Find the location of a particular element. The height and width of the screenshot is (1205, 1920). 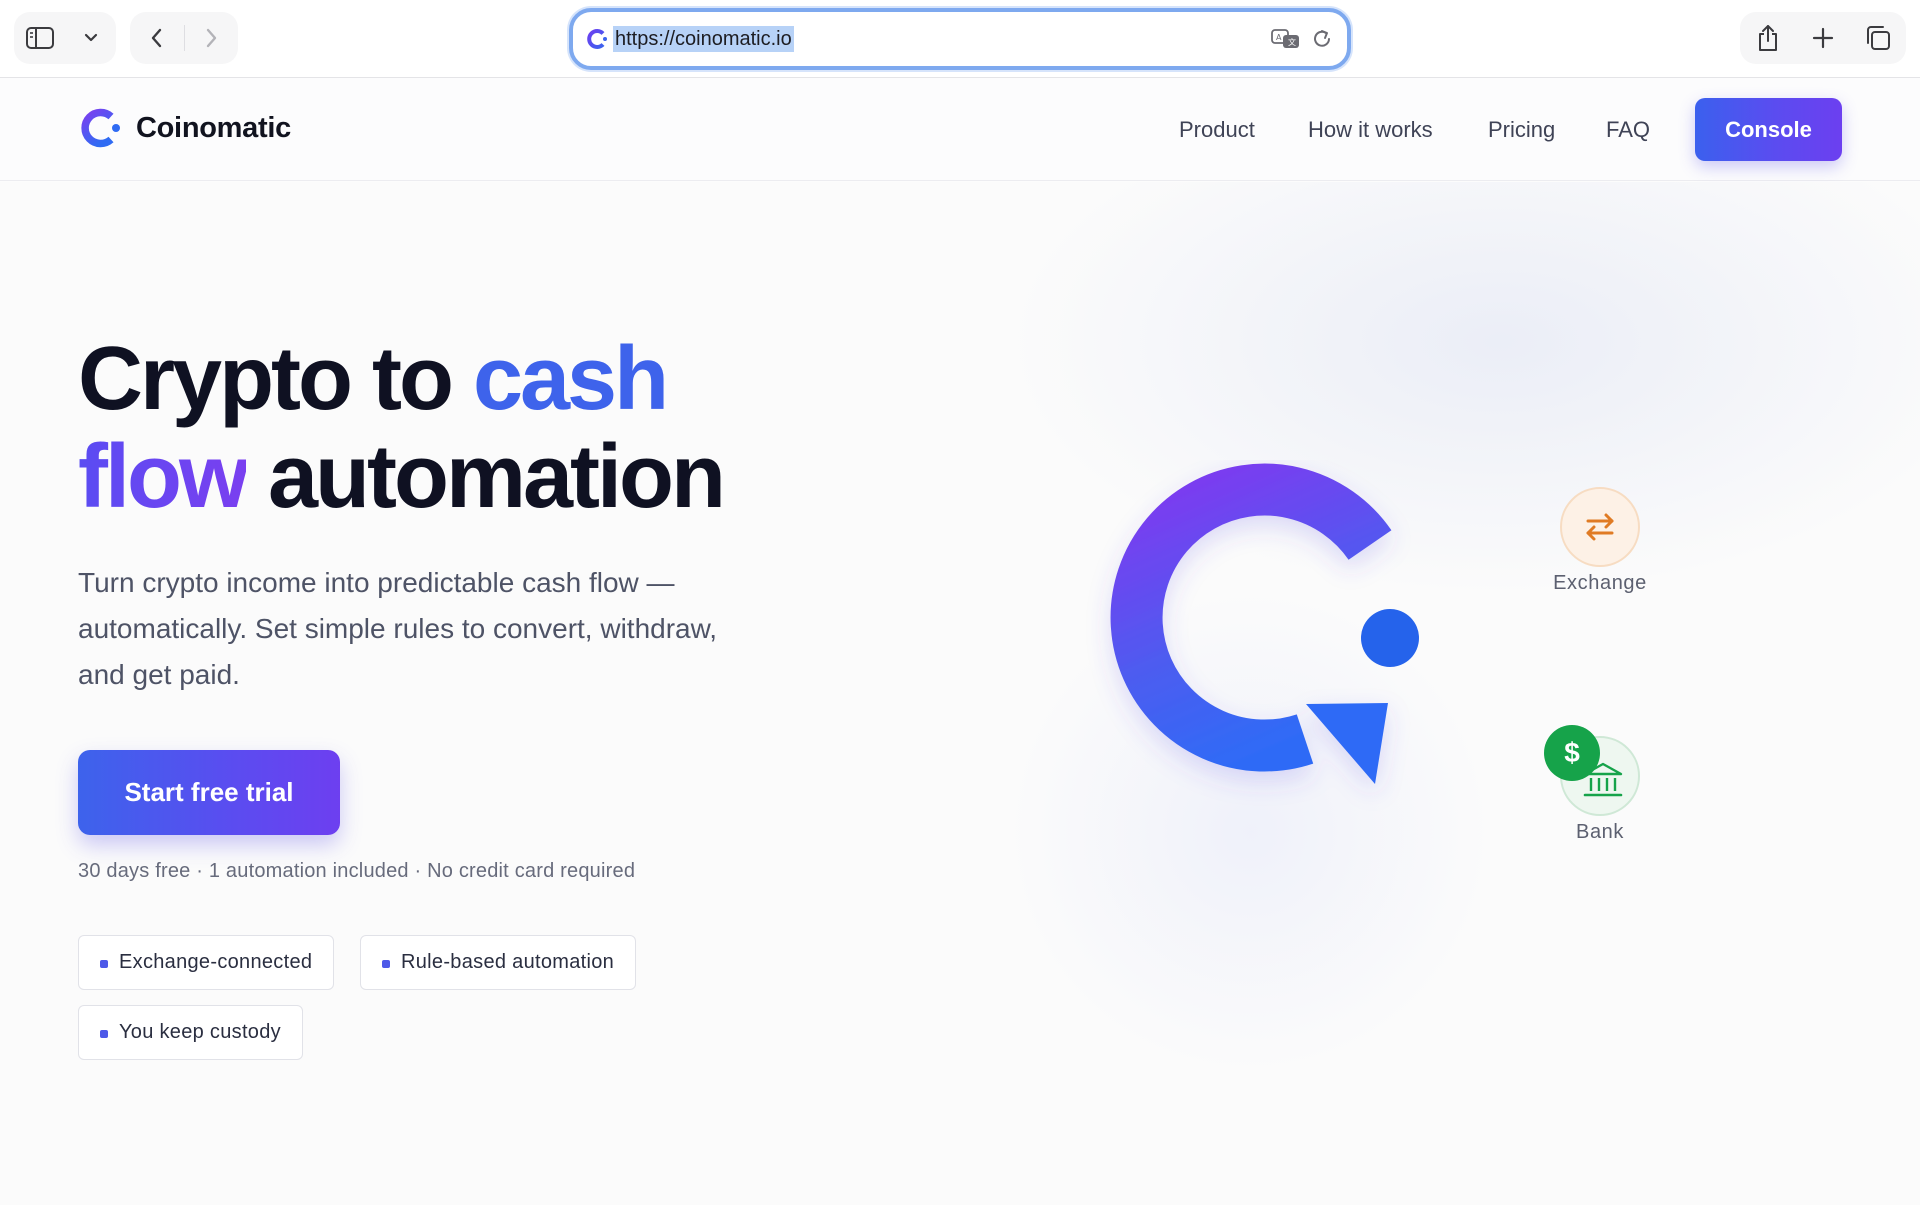

brand: Coinomatic is located at coordinates (184, 128).